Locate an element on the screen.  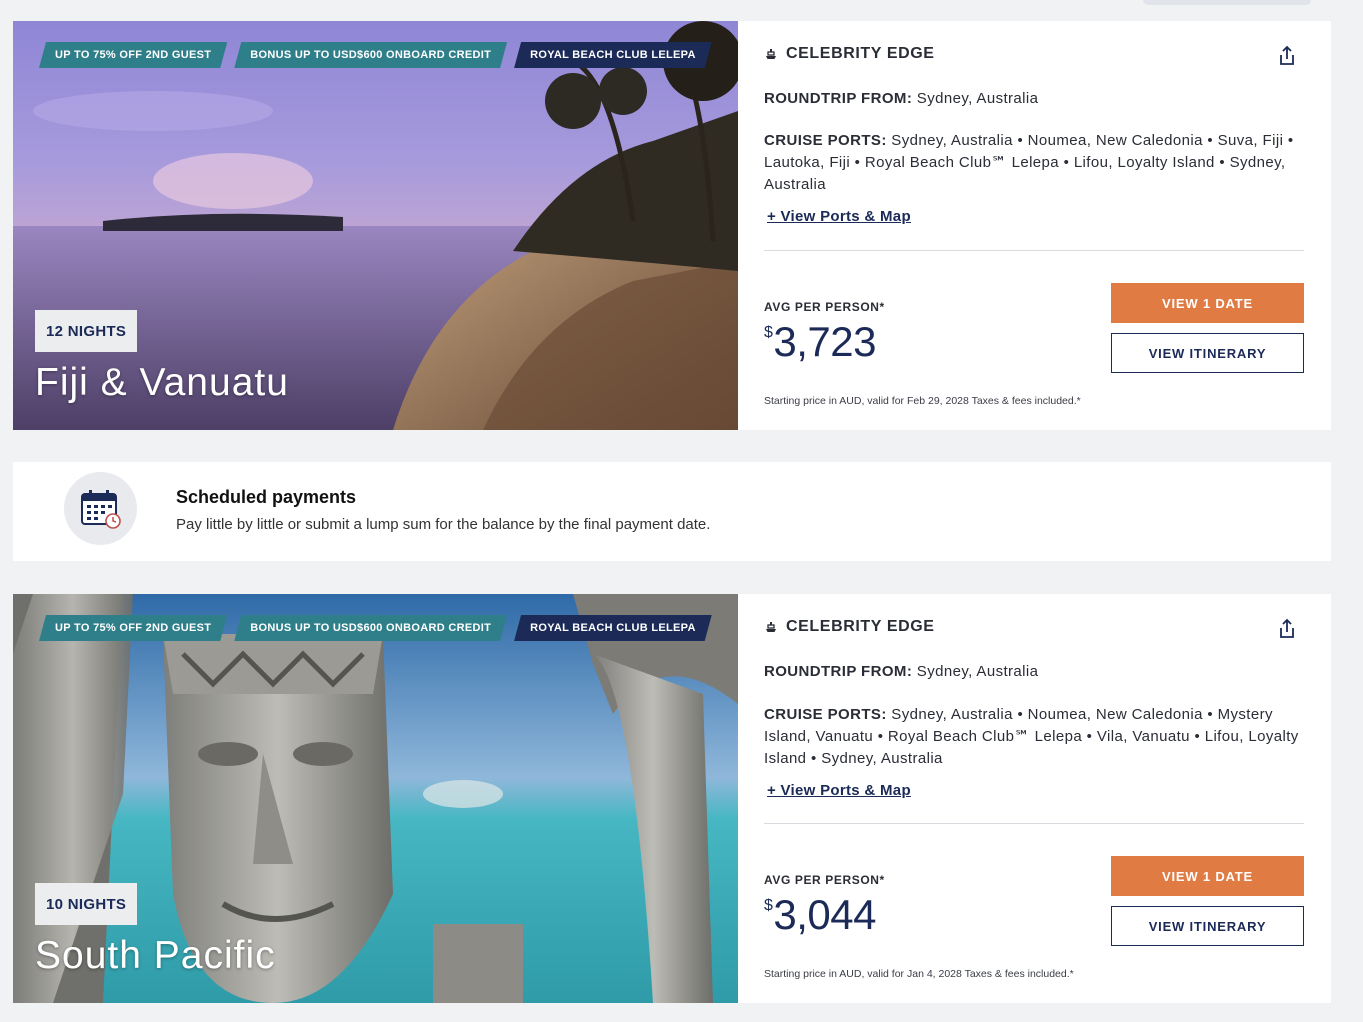
nights-badge: 10 NIGHTS is located at coordinates (86, 904).